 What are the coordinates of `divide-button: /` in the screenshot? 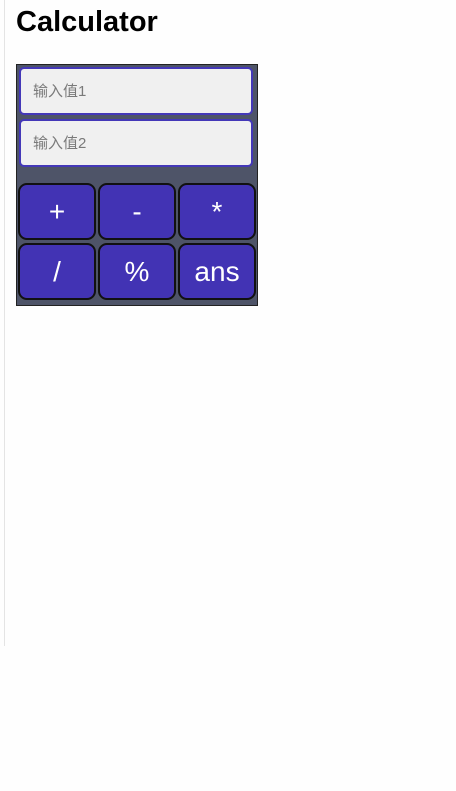 It's located at (57, 271).